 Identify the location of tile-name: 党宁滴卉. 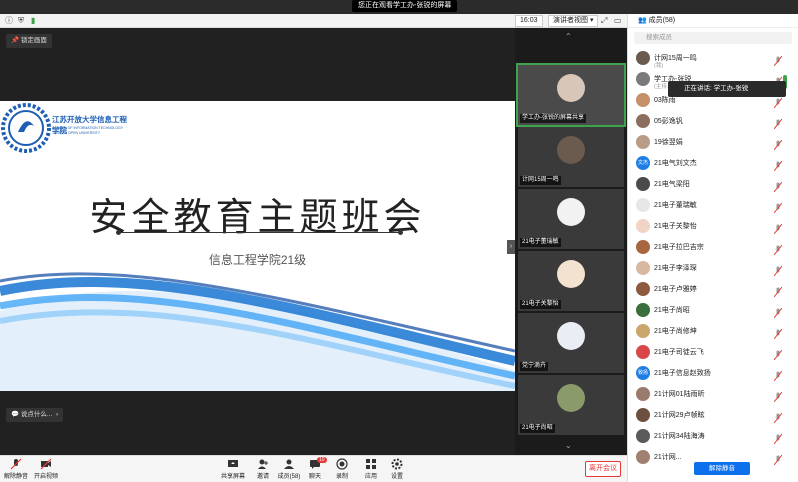
(534, 366).